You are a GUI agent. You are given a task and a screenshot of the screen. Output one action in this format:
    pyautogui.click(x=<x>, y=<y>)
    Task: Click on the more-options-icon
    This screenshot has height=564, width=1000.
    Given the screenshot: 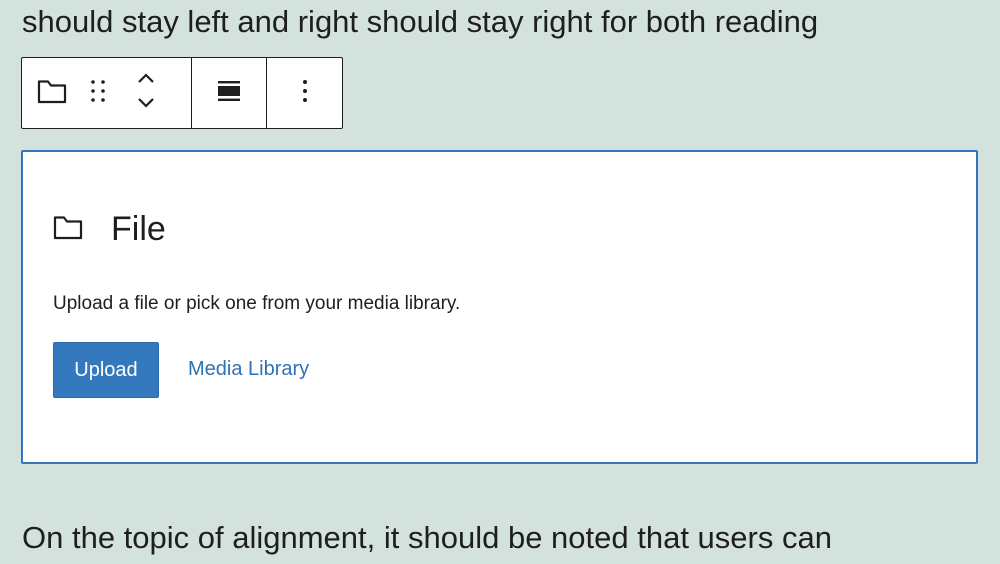 What is the action you would take?
    pyautogui.click(x=305, y=93)
    